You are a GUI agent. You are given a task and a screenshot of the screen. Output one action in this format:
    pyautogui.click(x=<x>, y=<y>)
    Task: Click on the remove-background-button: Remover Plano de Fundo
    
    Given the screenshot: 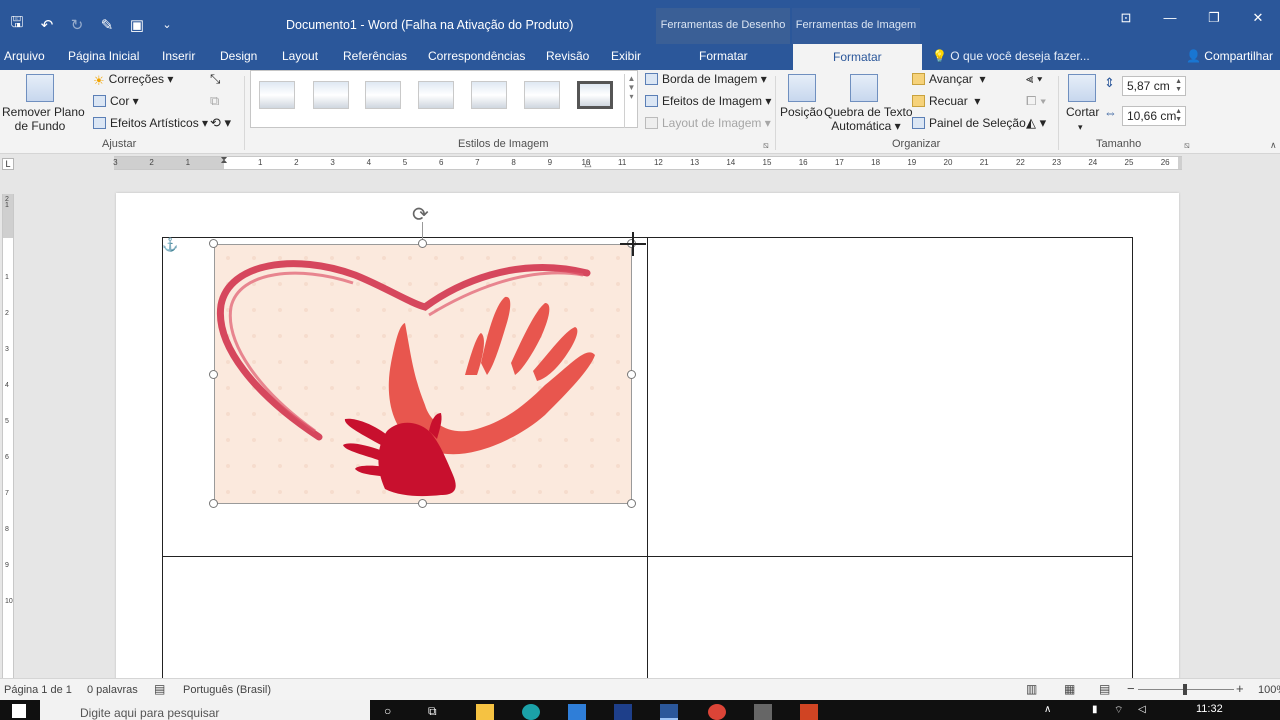 What is the action you would take?
    pyautogui.click(x=43, y=119)
    